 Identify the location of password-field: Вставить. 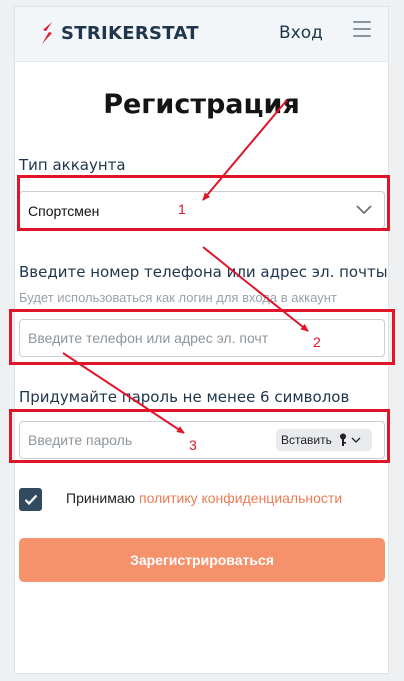
(202, 440).